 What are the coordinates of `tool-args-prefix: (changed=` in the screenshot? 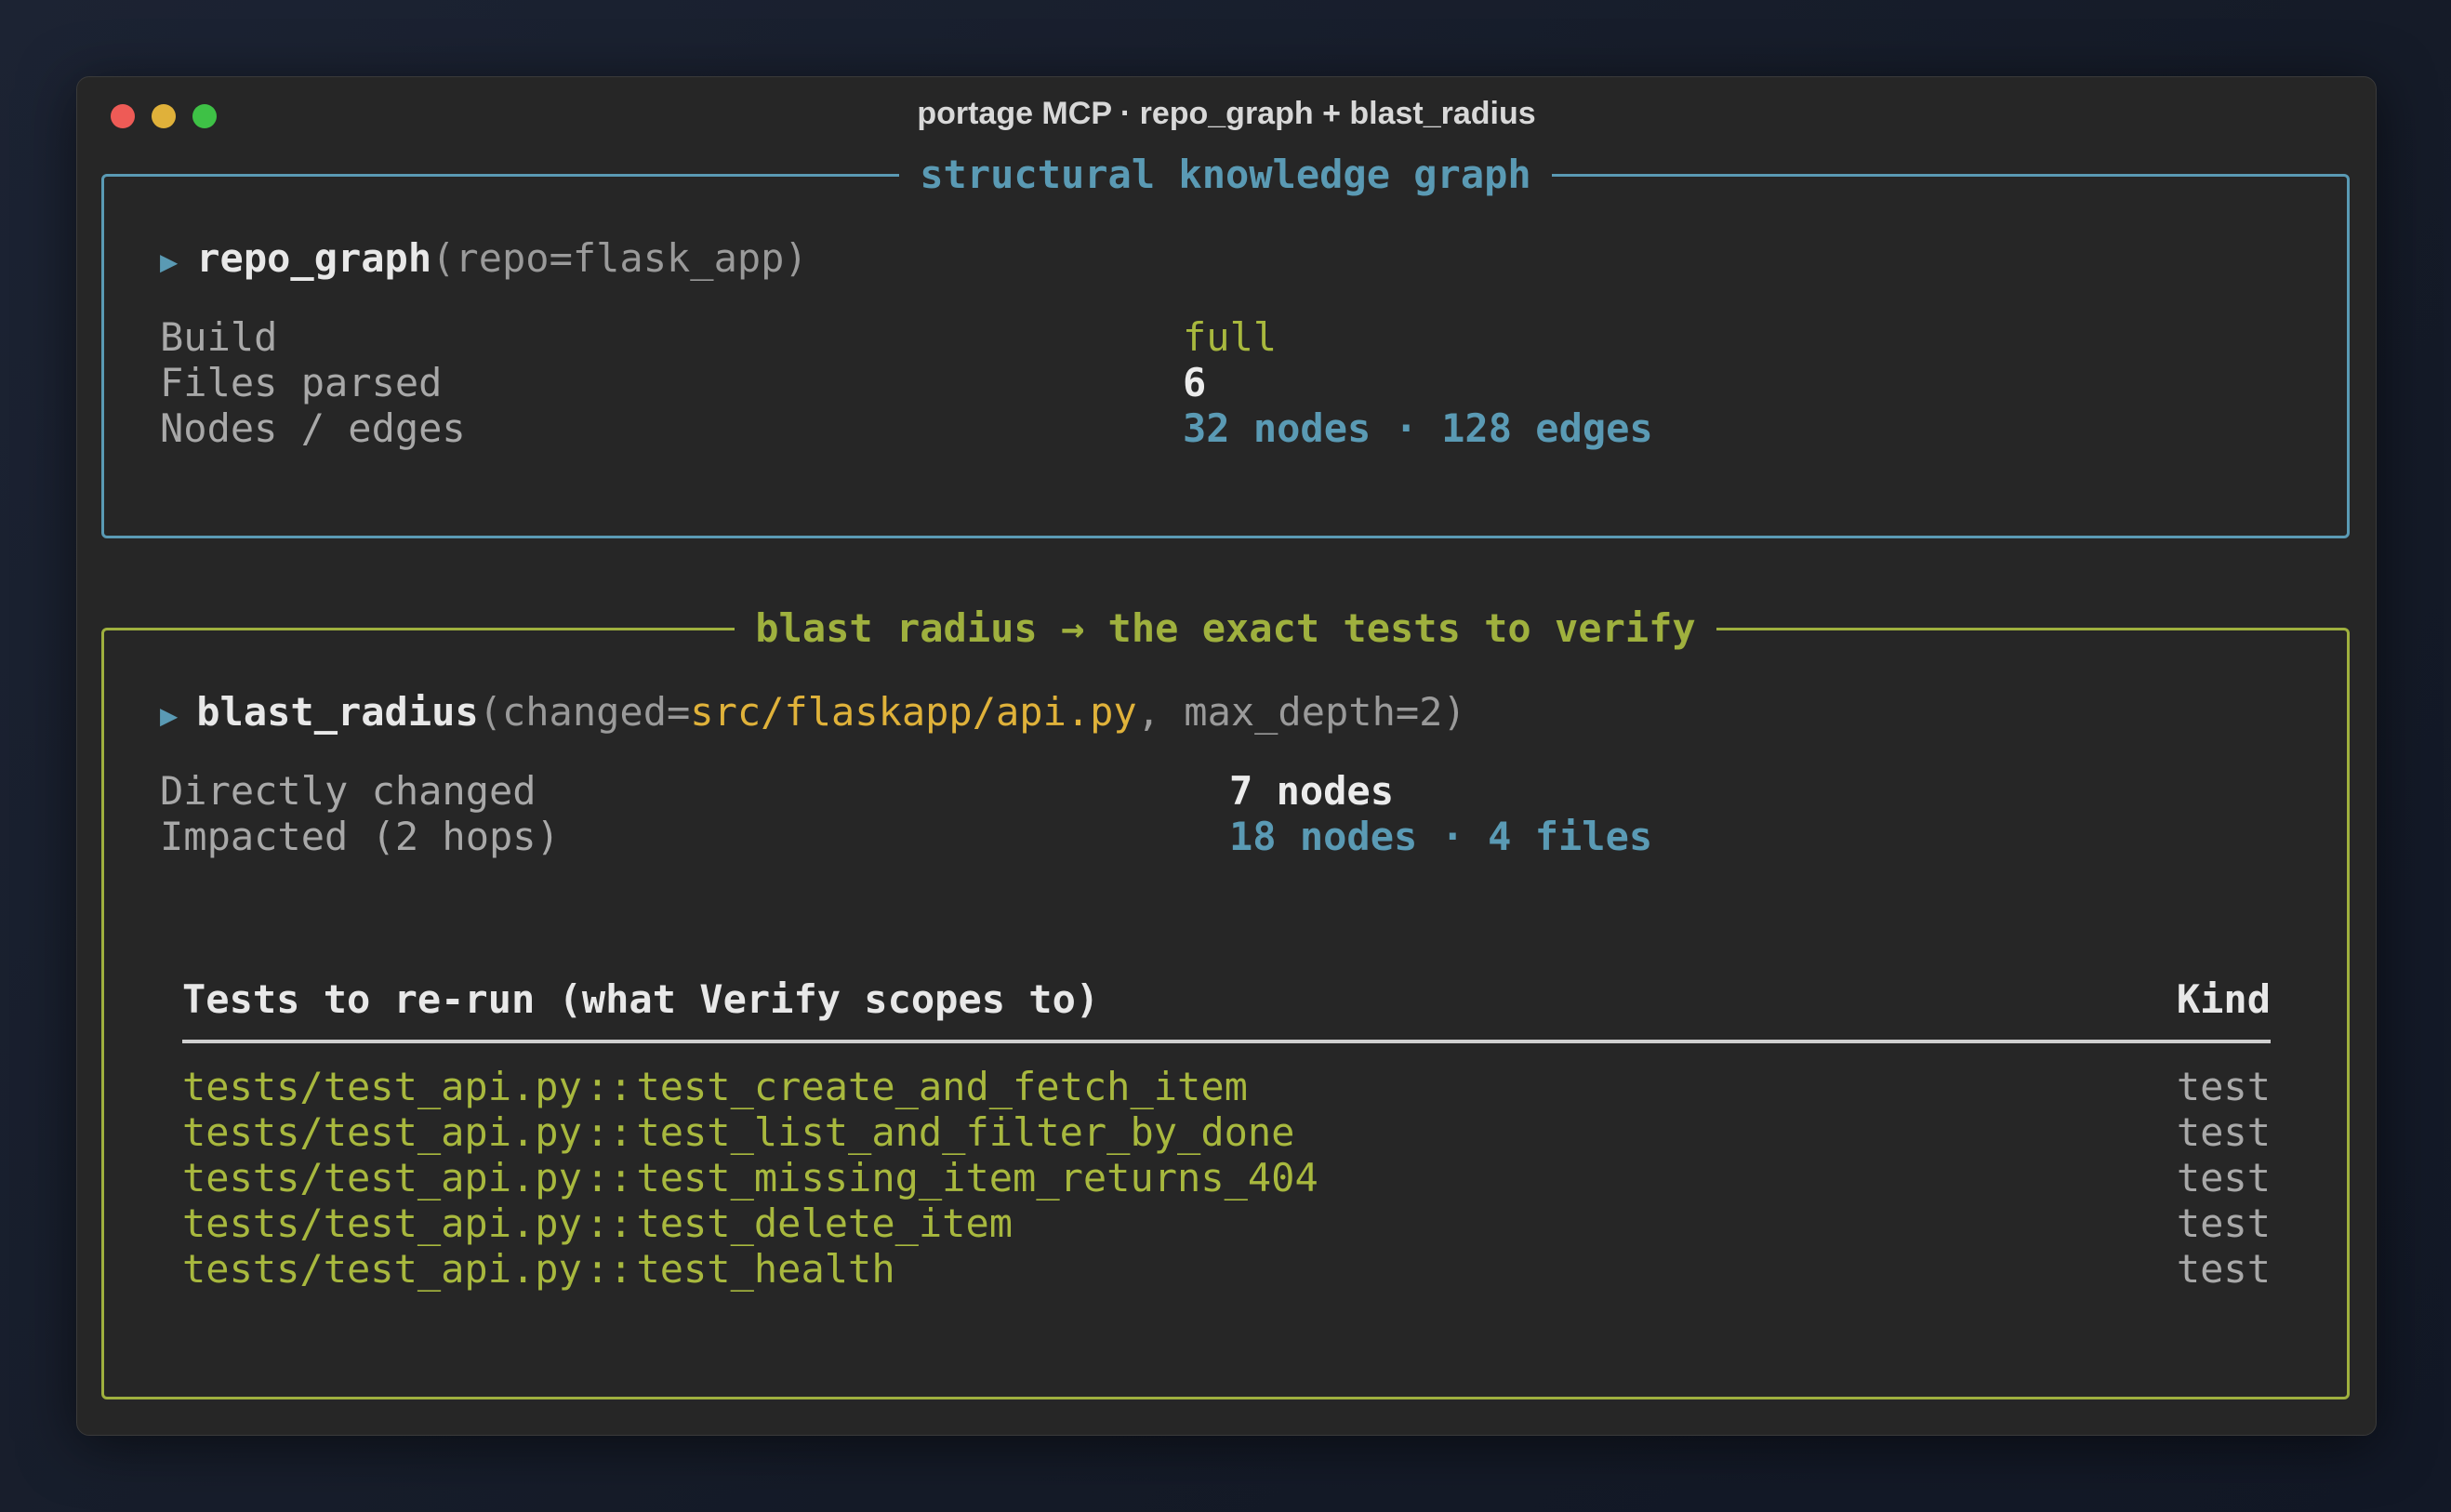 It's located at (585, 712).